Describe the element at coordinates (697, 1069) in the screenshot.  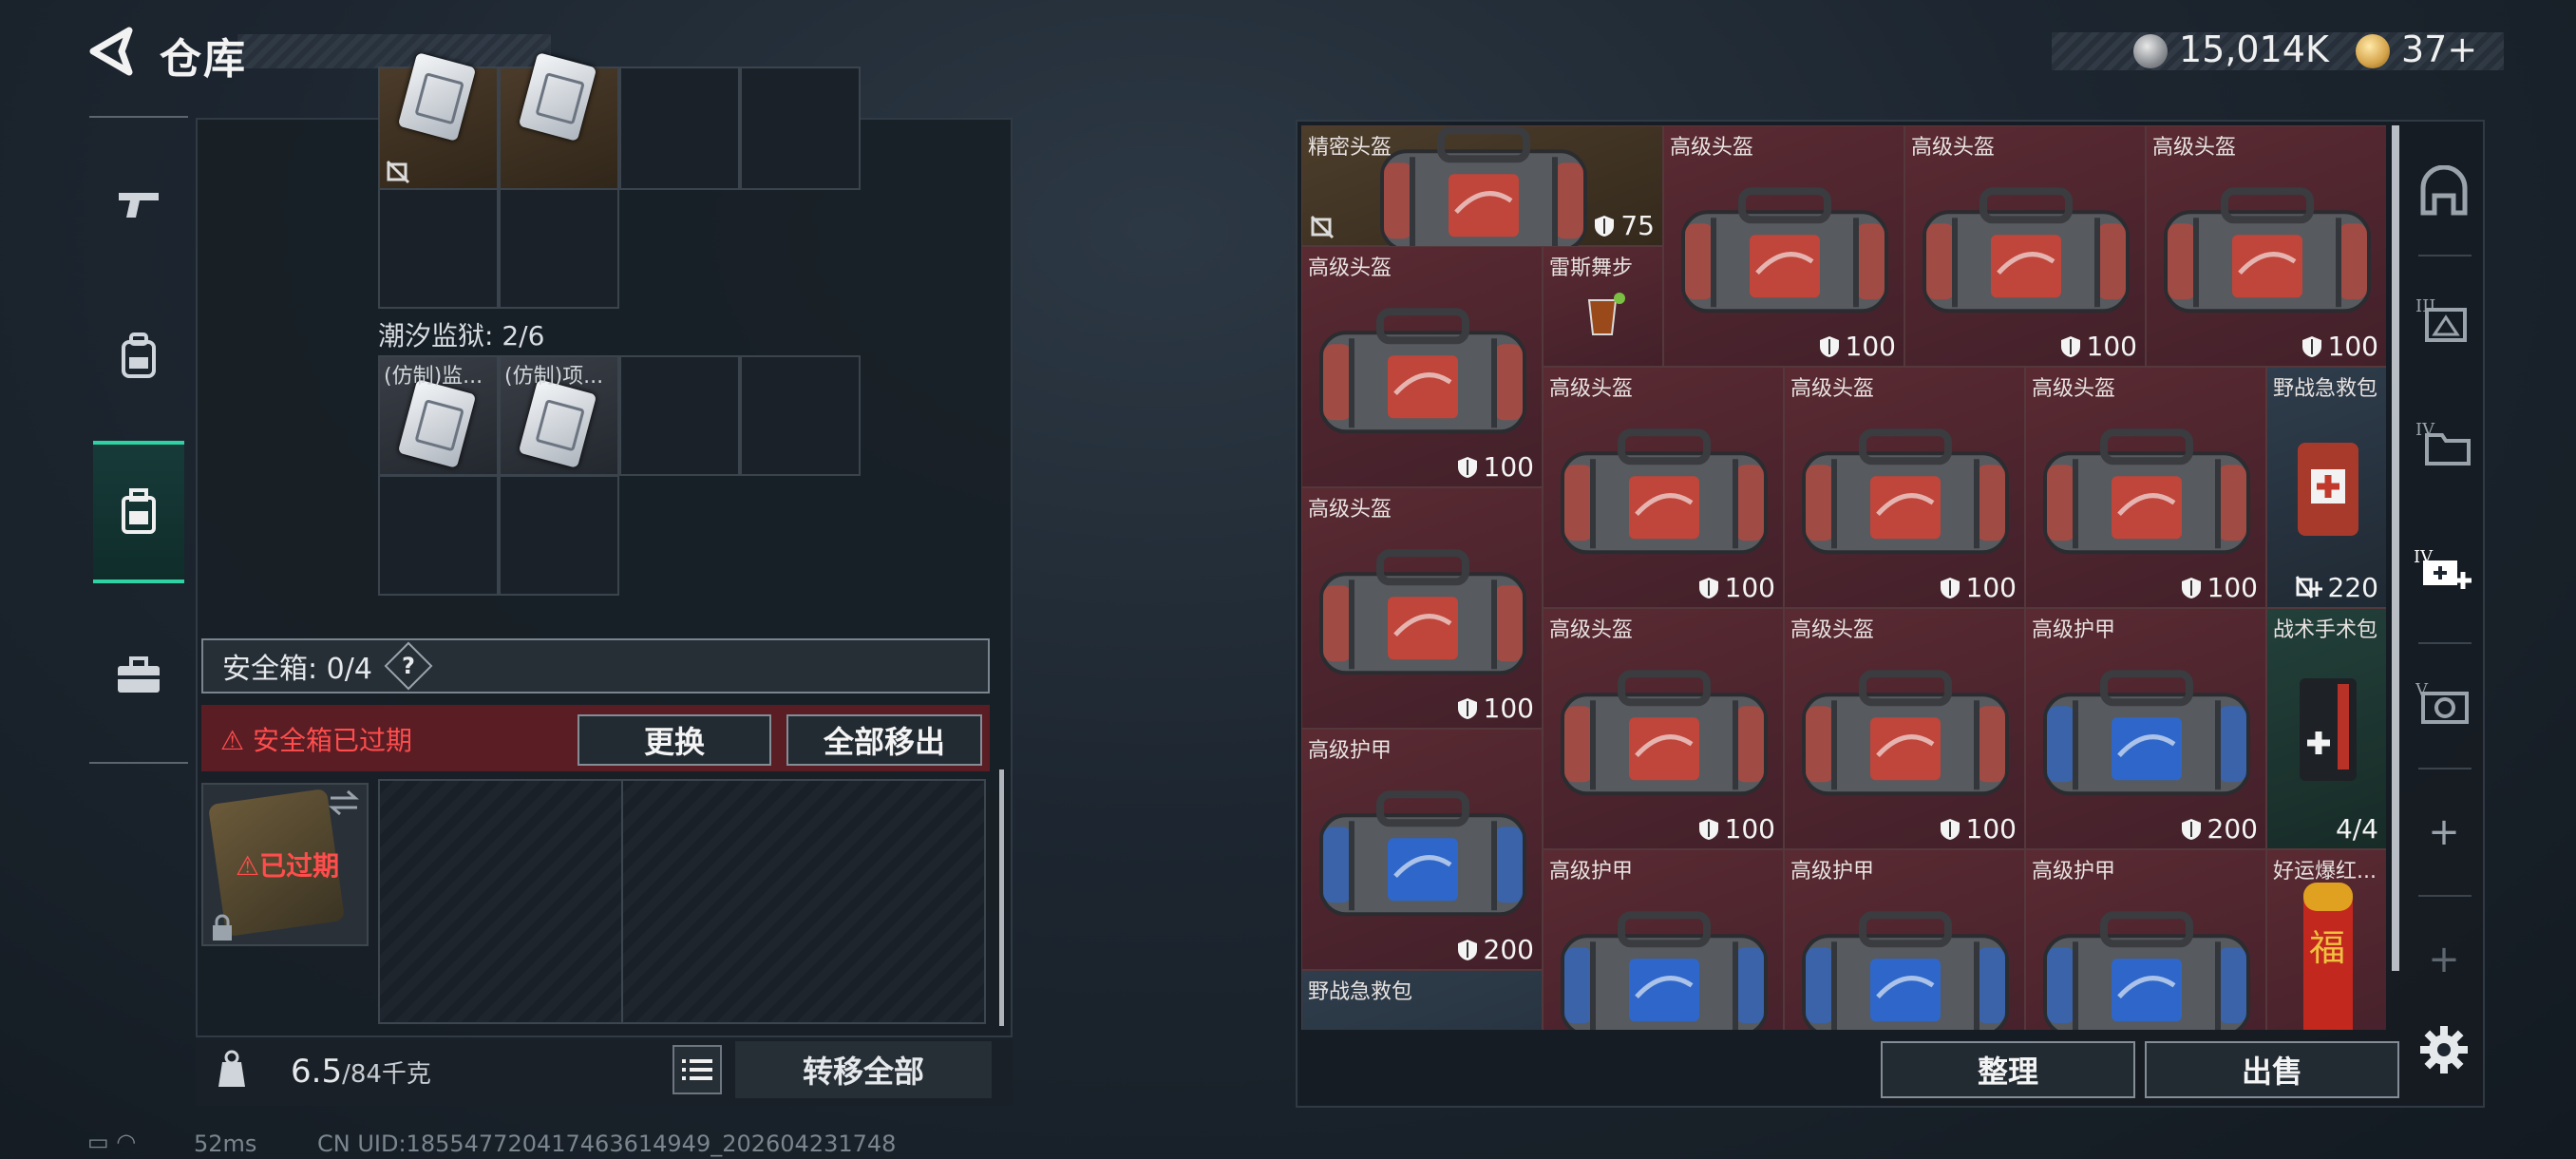
I see `list-view-button` at that location.